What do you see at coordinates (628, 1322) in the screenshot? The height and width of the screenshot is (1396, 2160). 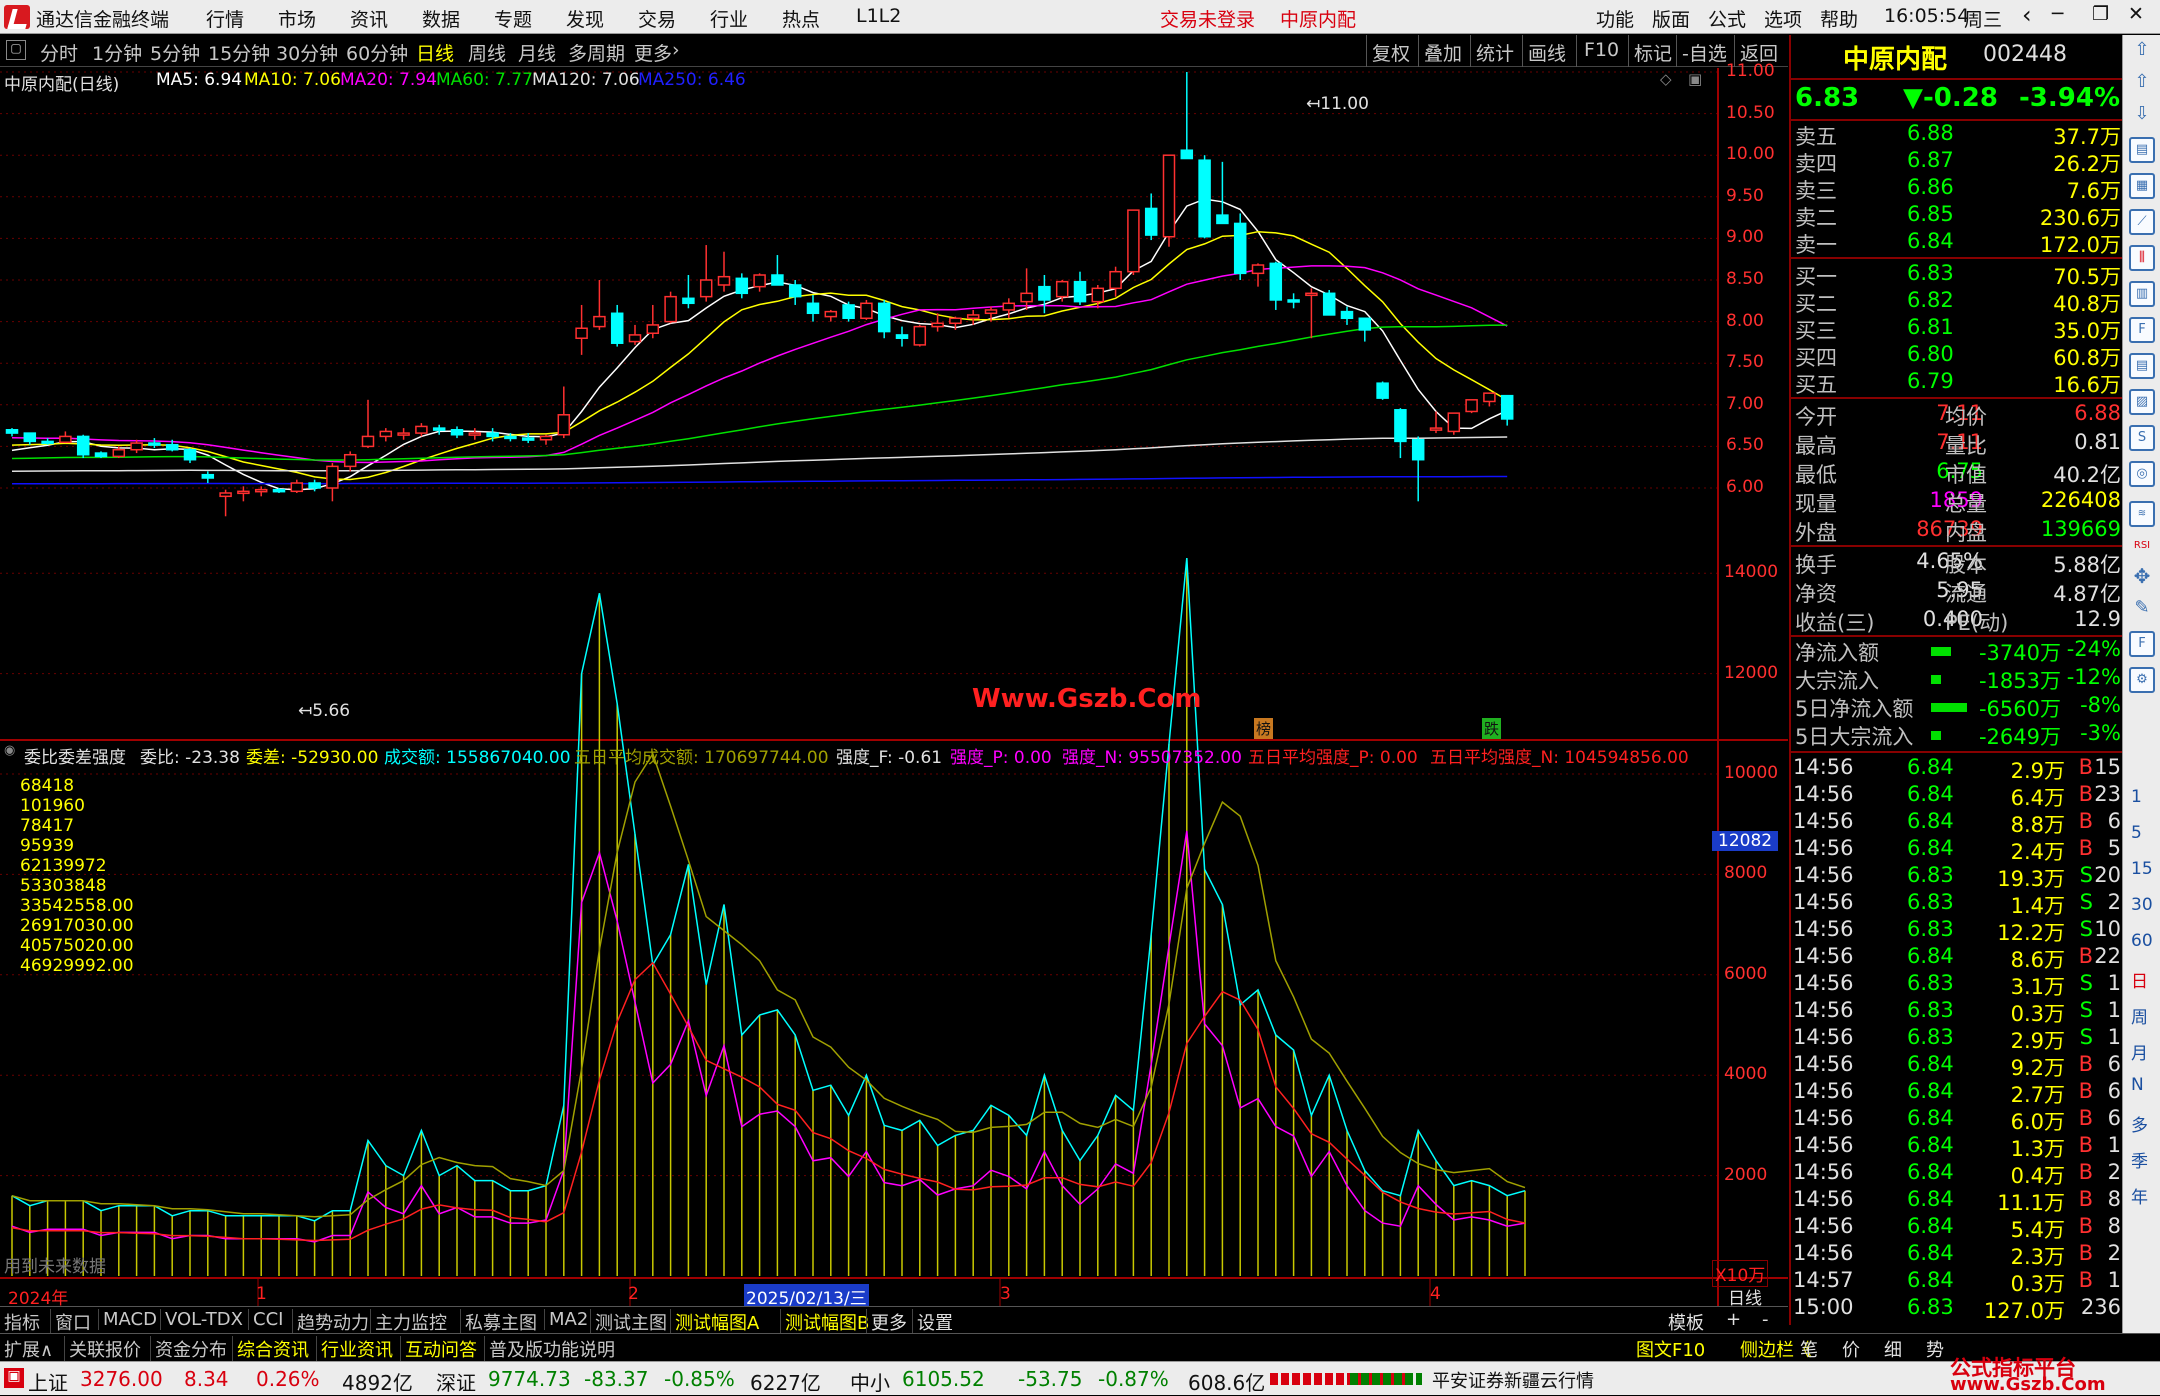 I see `indicator-tab: 测试主图` at bounding box center [628, 1322].